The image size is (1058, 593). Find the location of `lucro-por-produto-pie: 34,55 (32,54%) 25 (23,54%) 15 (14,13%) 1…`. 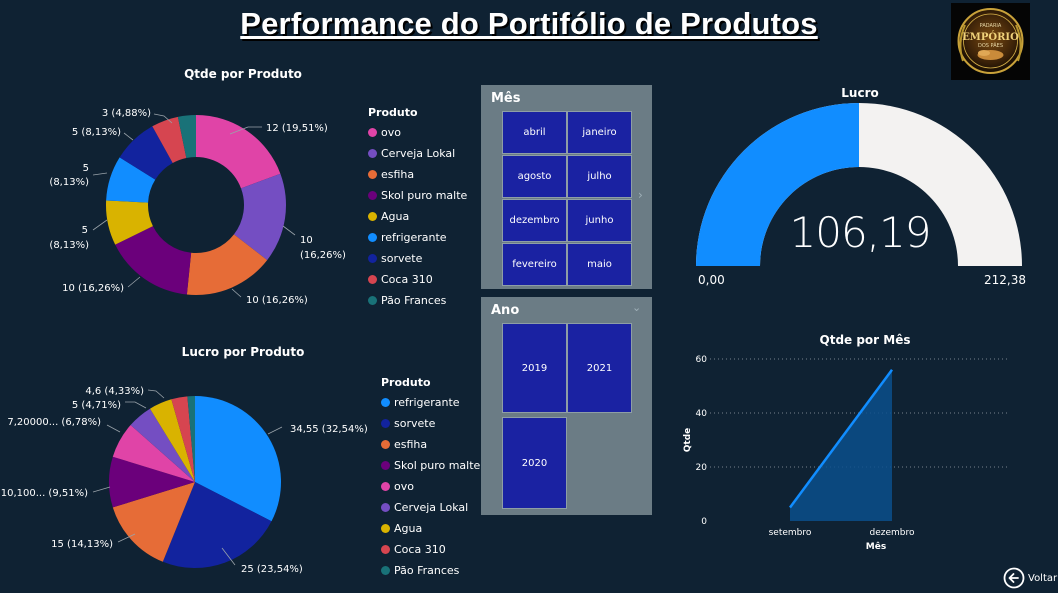

lucro-por-produto-pie: 34,55 (32,54%) 25 (23,54%) 15 (14,13%) 1… is located at coordinates (190, 477).